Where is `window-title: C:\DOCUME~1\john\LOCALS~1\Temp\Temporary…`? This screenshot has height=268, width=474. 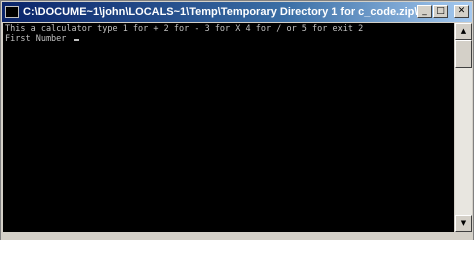
window-title: C:\DOCUME~1\john\LOCALS~1\Temp\Temporary… is located at coordinates (220, 12).